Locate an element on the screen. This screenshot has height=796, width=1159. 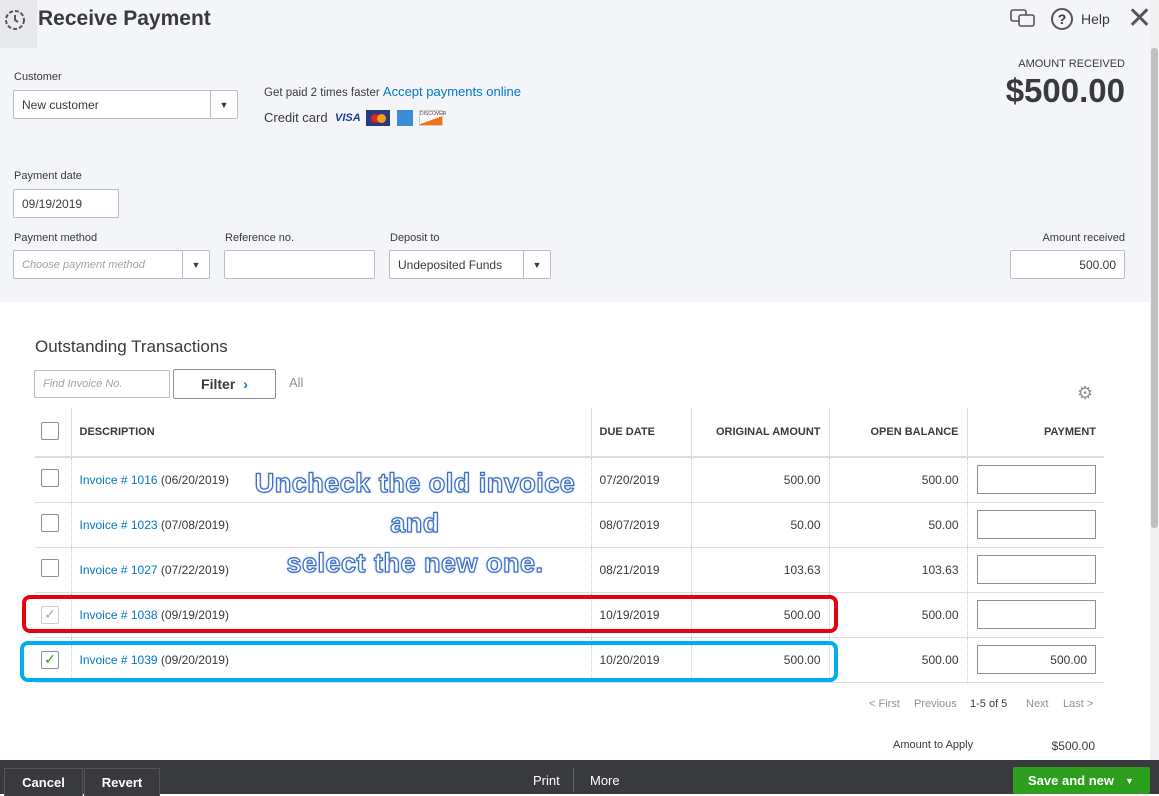
pagination-next: Next is located at coordinates (1037, 704).